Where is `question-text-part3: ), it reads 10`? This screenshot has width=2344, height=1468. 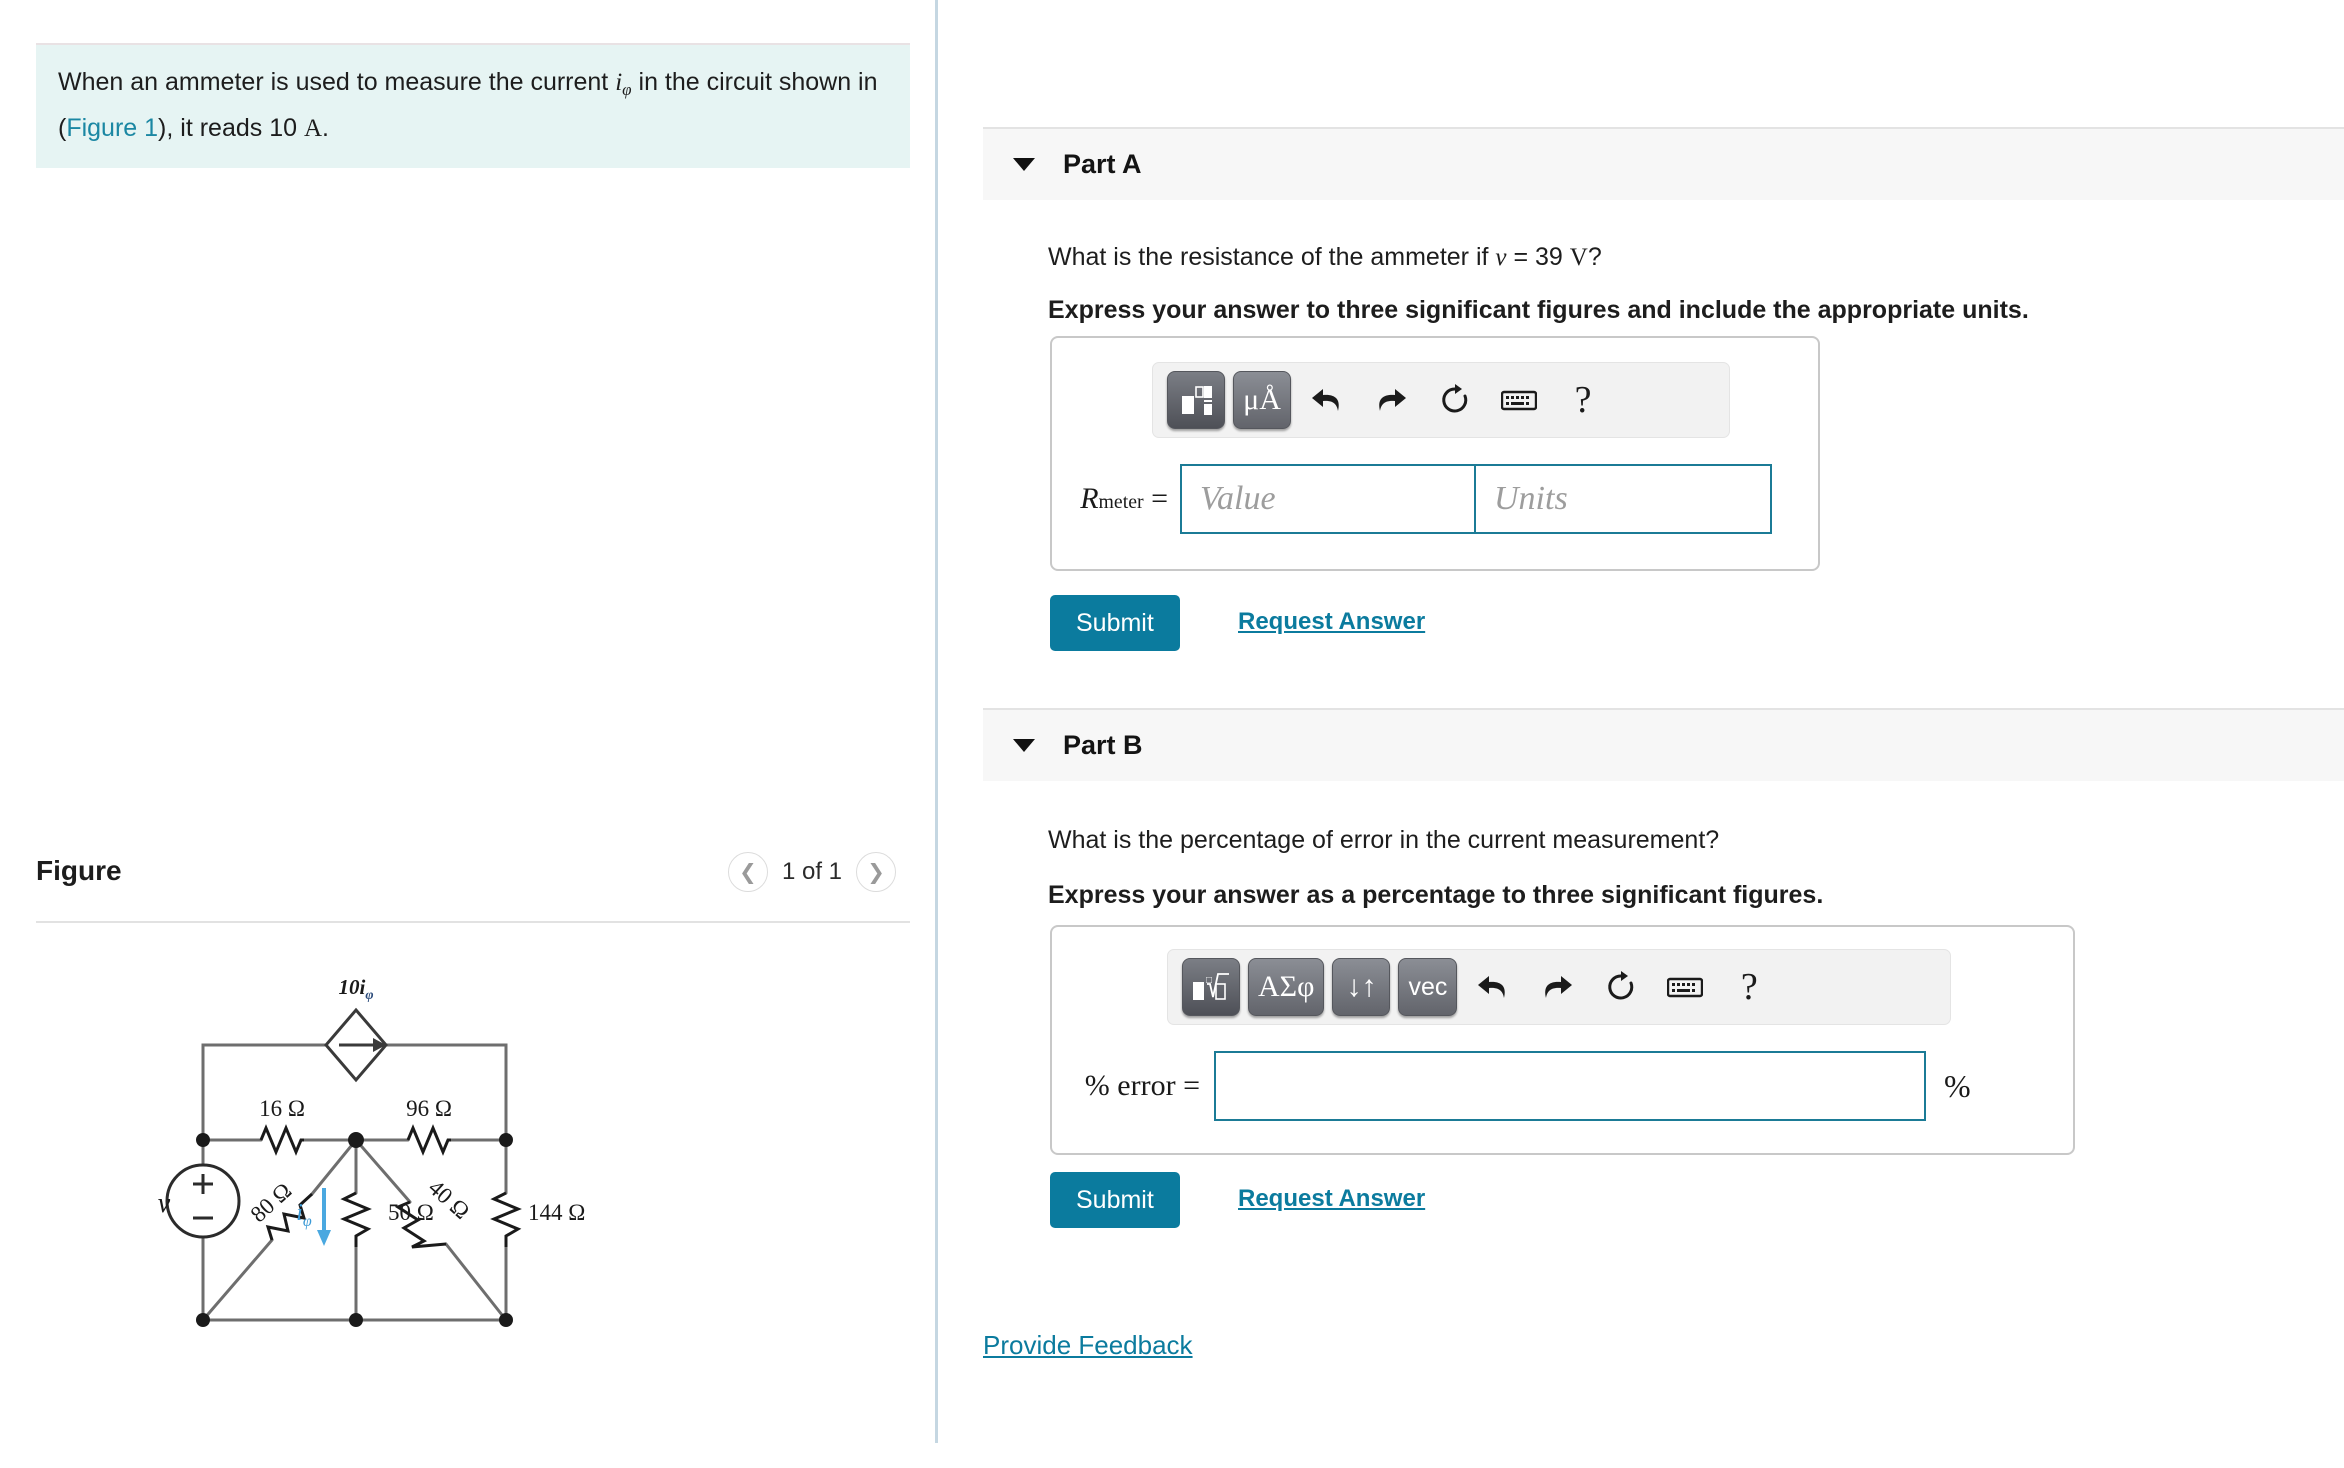 question-text-part3: ), it reads 10 is located at coordinates (231, 127).